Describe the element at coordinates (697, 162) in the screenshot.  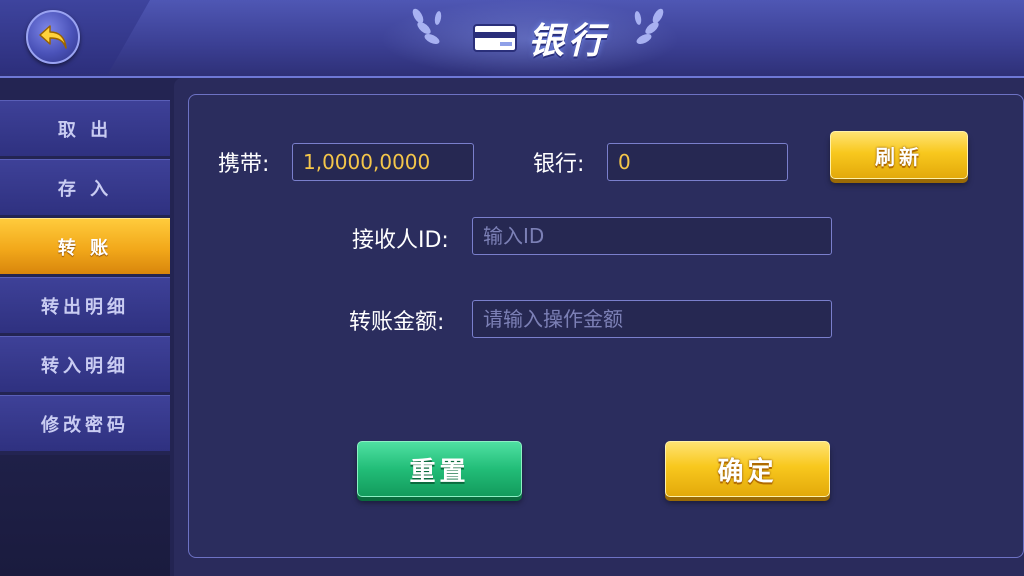
I see `bank-value-field: 0` at that location.